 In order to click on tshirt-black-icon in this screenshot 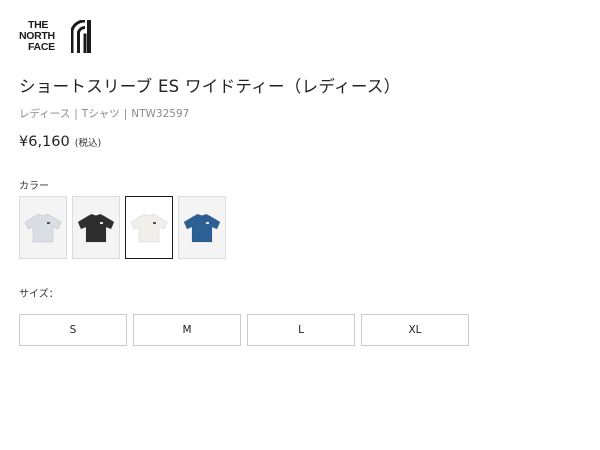, I will do `click(96, 227)`.